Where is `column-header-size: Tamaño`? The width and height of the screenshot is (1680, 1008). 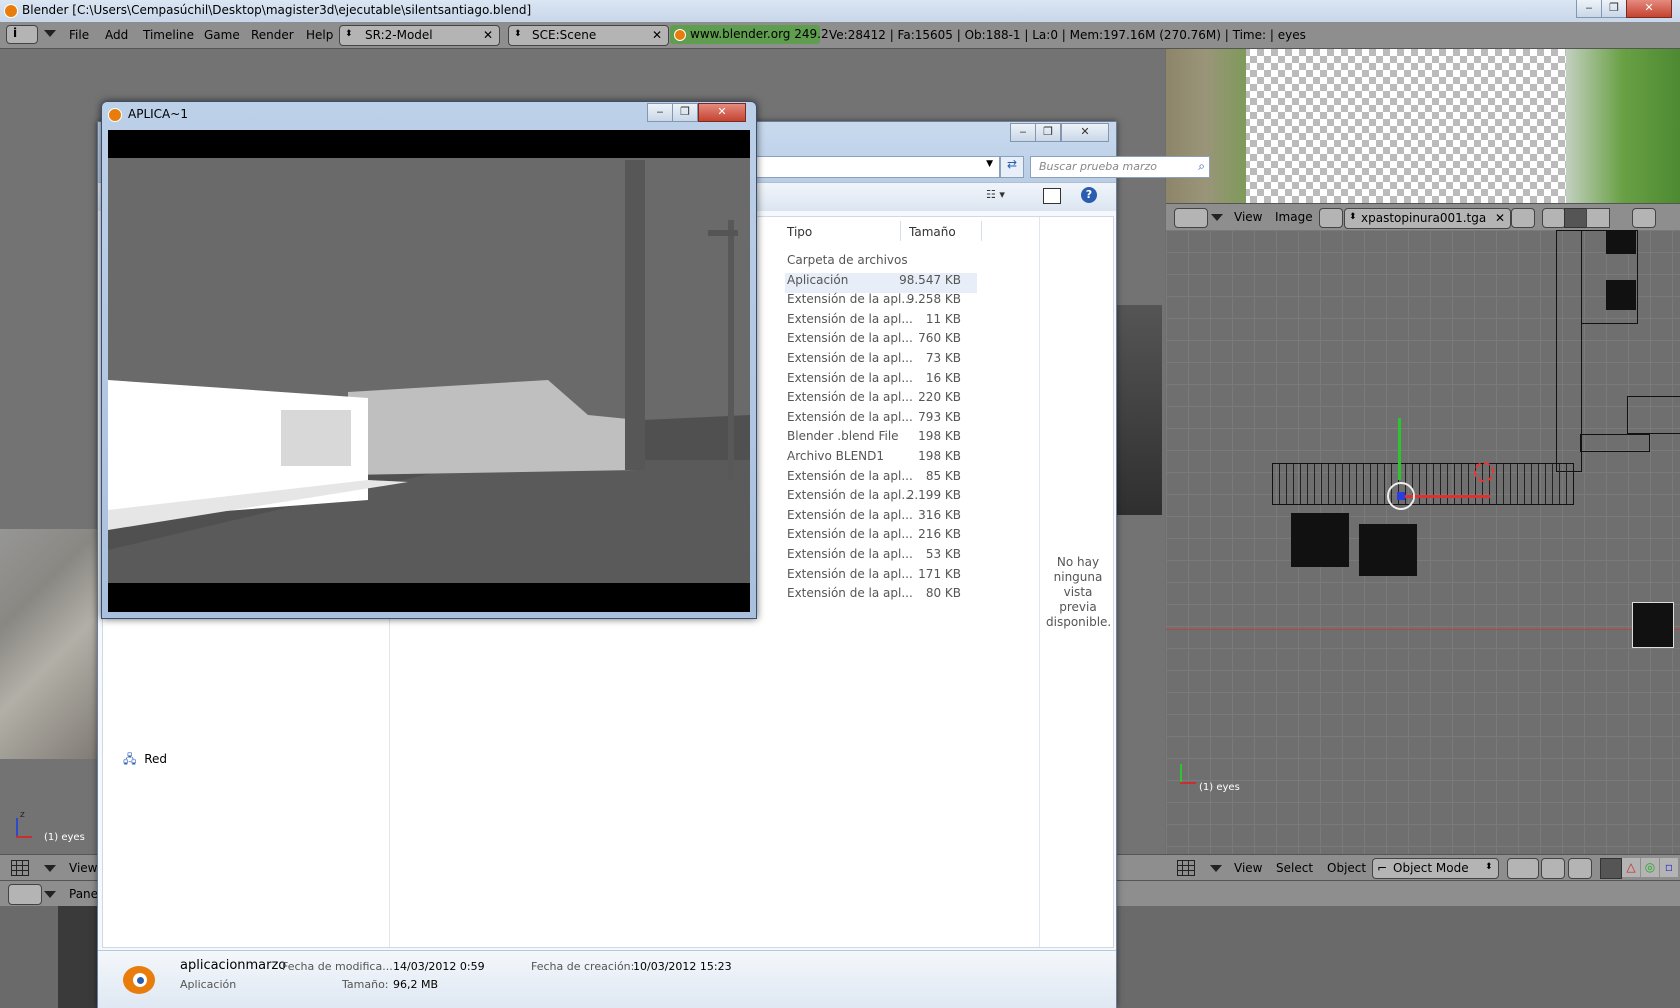
column-header-size: Tamaño is located at coordinates (932, 232).